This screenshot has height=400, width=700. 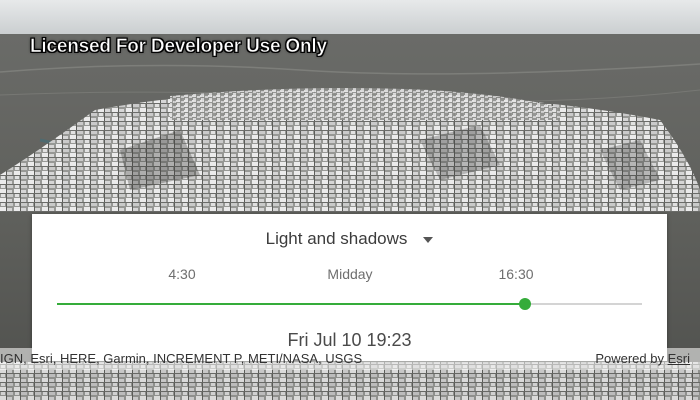 What do you see at coordinates (679, 358) in the screenshot?
I see `esri-link: Esri` at bounding box center [679, 358].